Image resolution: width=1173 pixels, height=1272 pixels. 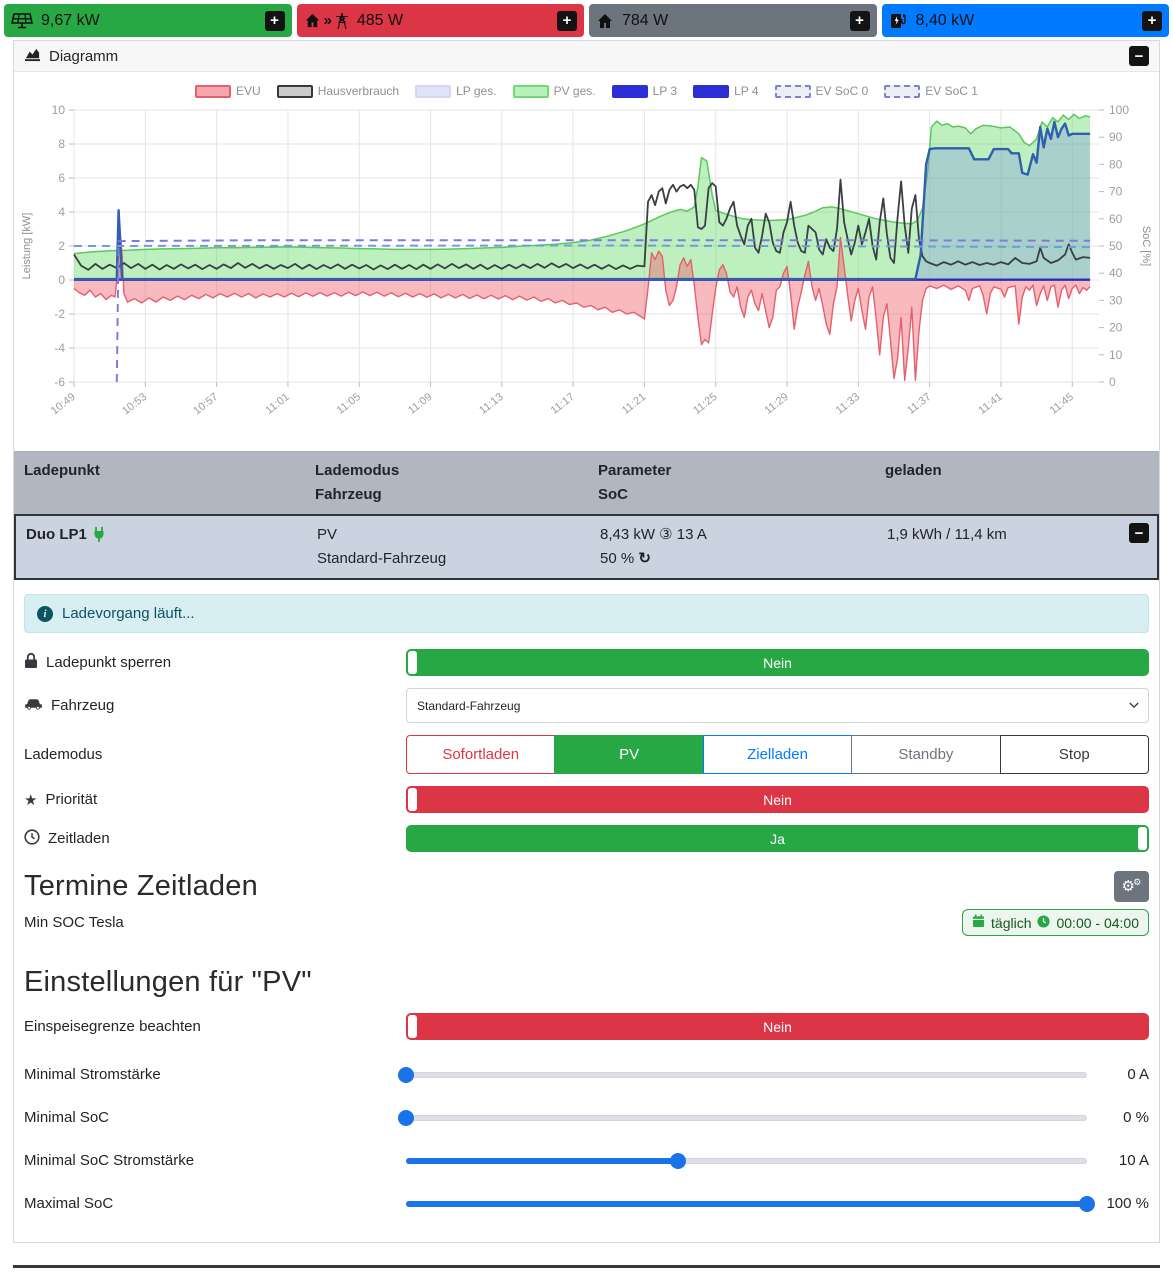 I want to click on priority-toggle: Nein, so click(x=777, y=799).